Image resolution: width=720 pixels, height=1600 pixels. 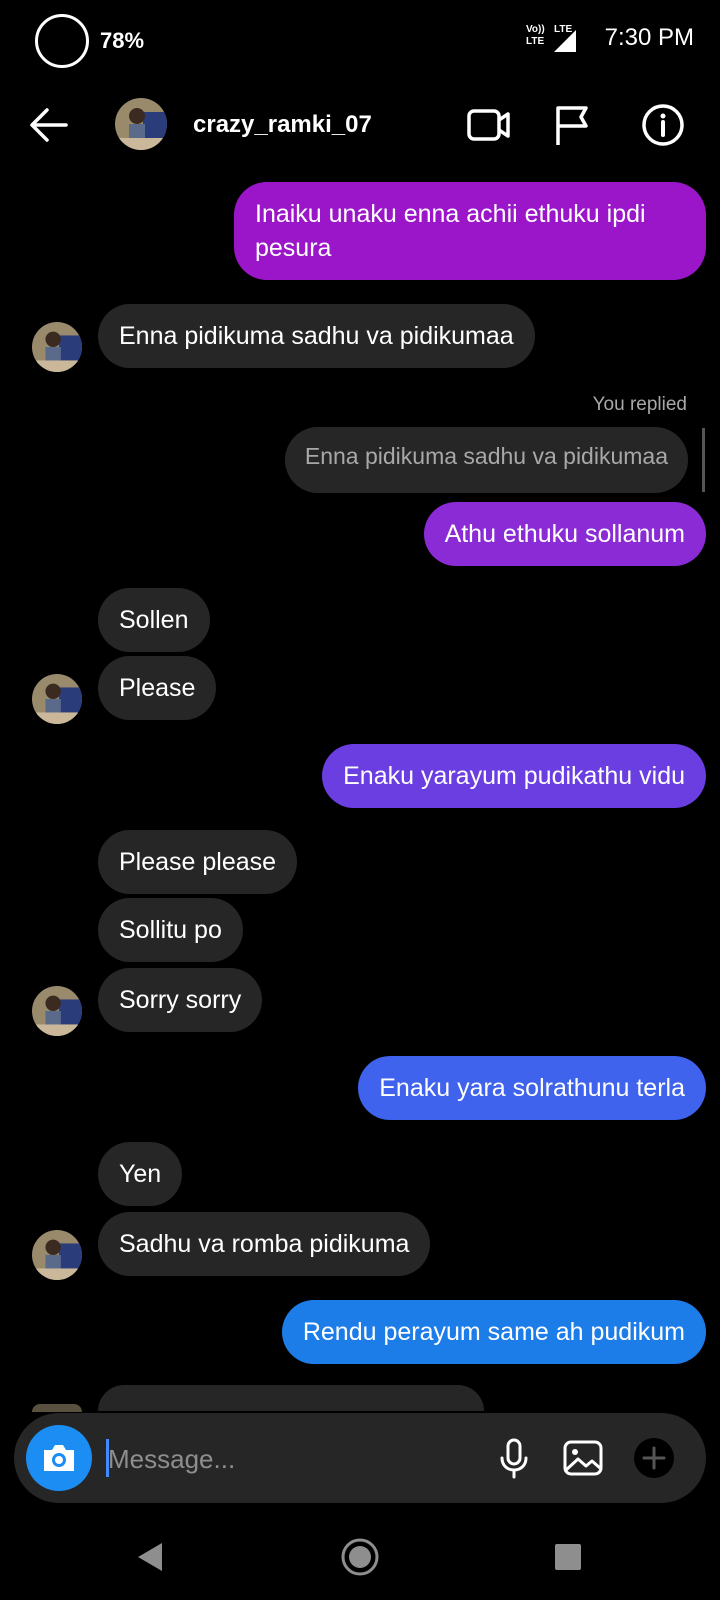 I want to click on received-message: Sorry sorry, so click(x=180, y=1000).